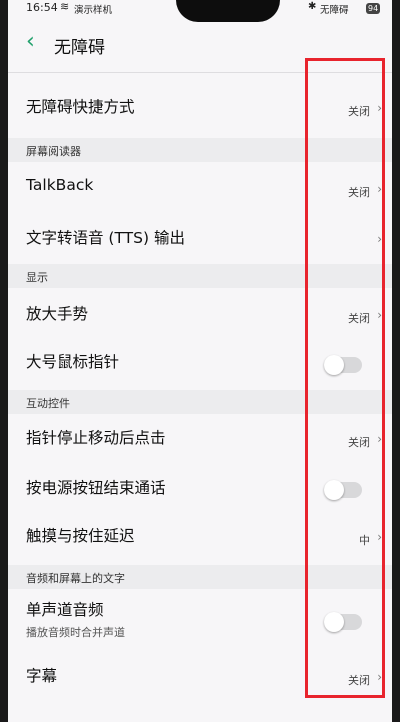 The width and height of the screenshot is (400, 722). I want to click on status-time: 16:54, so click(42, 7).